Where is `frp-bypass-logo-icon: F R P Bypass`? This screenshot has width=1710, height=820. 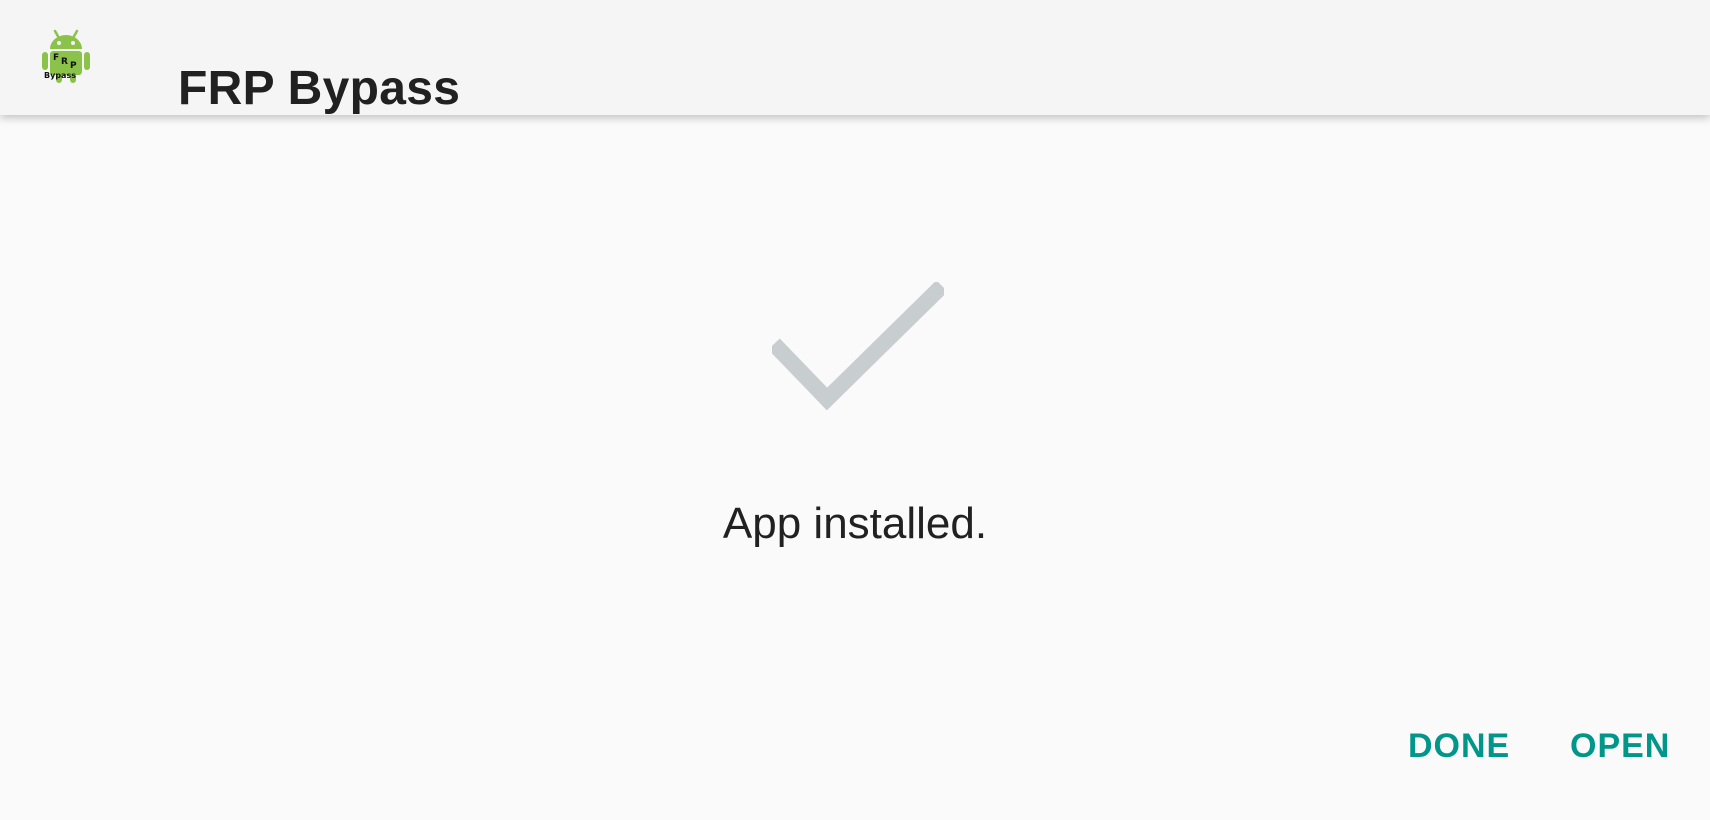 frp-bypass-logo-icon: F R P Bypass is located at coordinates (66, 56).